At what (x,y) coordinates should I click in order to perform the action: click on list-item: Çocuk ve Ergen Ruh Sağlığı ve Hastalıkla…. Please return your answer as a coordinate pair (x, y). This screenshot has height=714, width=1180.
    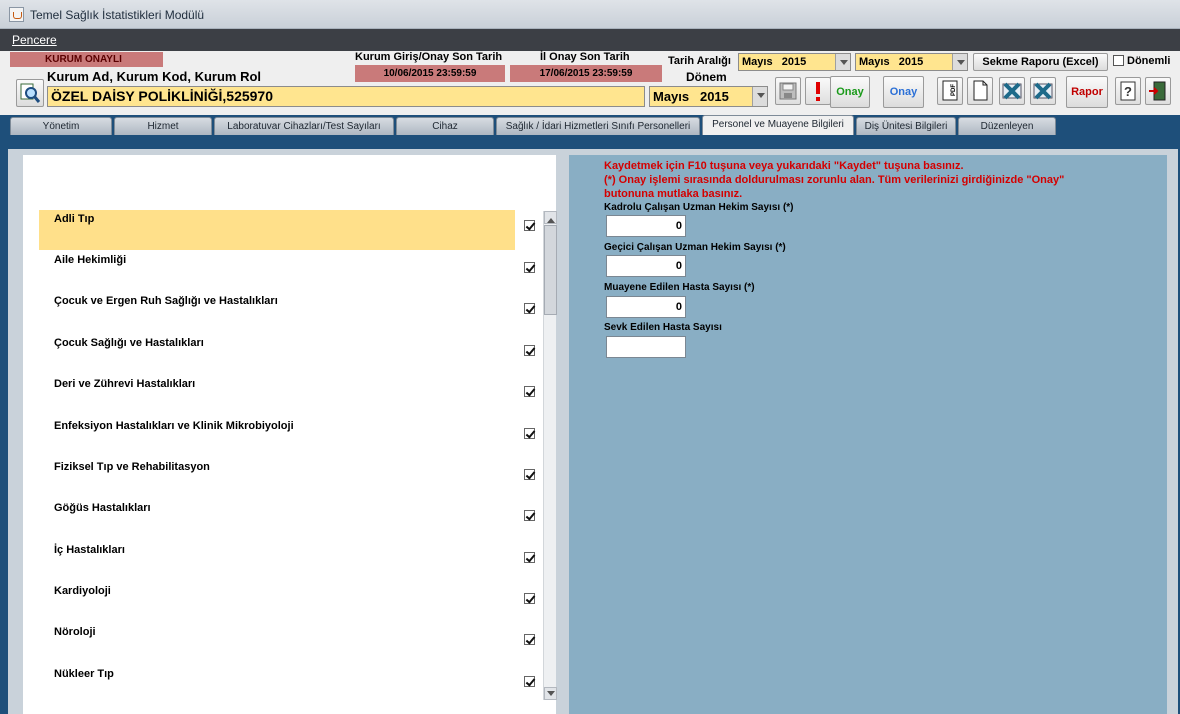
    Looking at the image, I should click on (277, 312).